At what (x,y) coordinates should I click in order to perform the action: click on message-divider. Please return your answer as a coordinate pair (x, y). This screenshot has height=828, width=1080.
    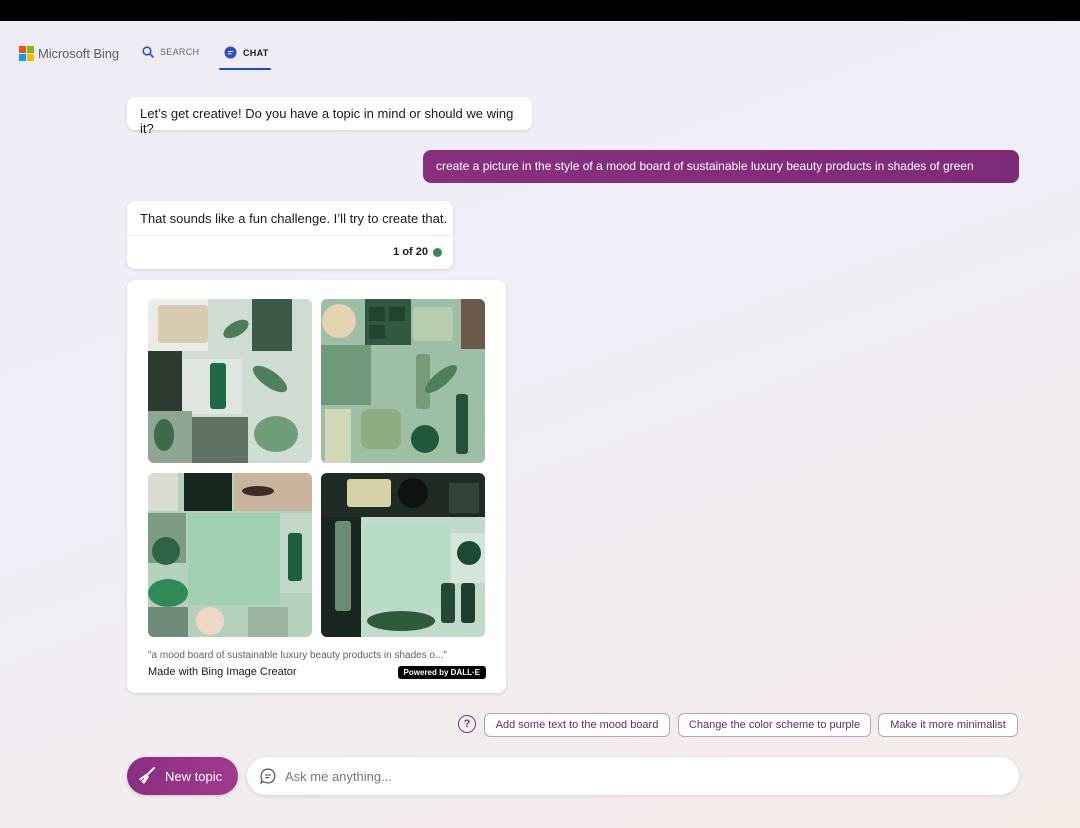
    Looking at the image, I should click on (290, 235).